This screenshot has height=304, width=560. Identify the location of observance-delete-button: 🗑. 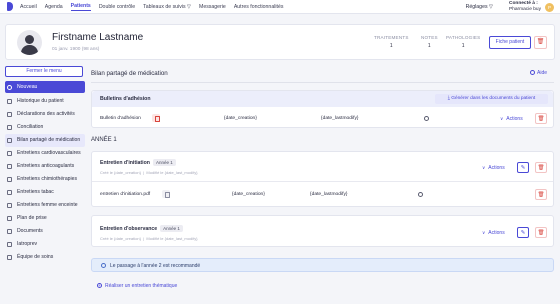
(541, 232).